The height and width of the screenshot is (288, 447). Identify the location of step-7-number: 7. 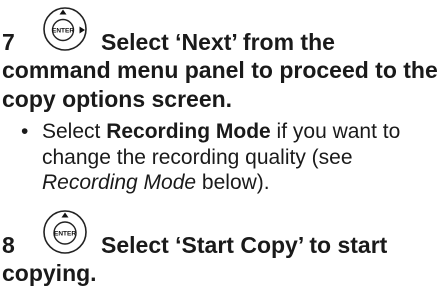
(8, 42).